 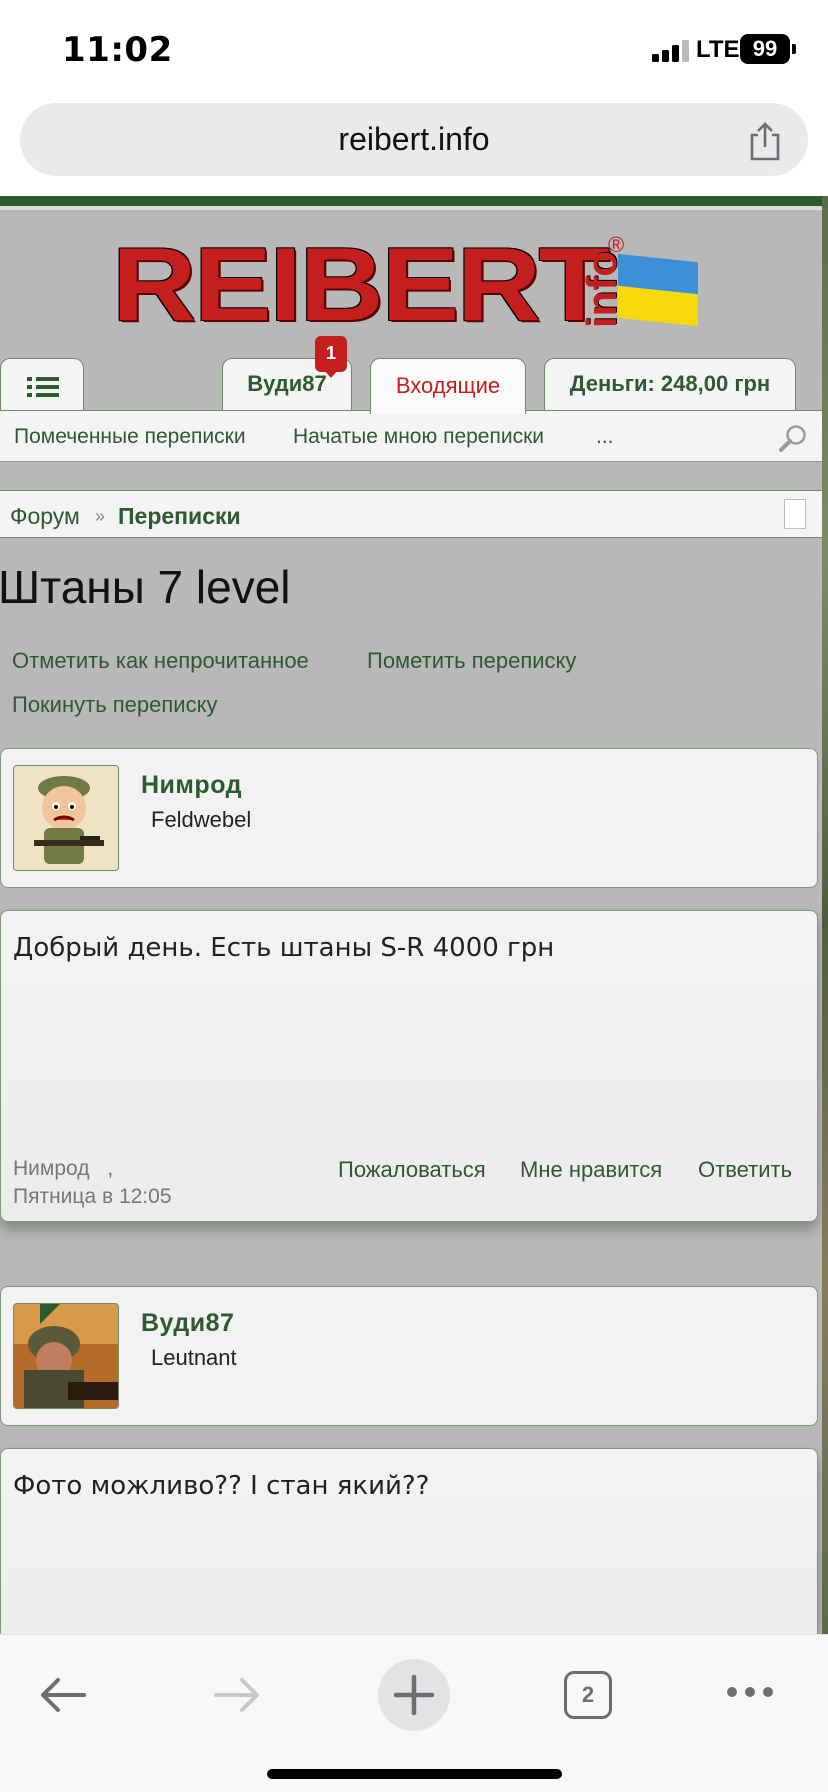 I want to click on author-name-2: Вуди87, so click(x=187, y=1323).